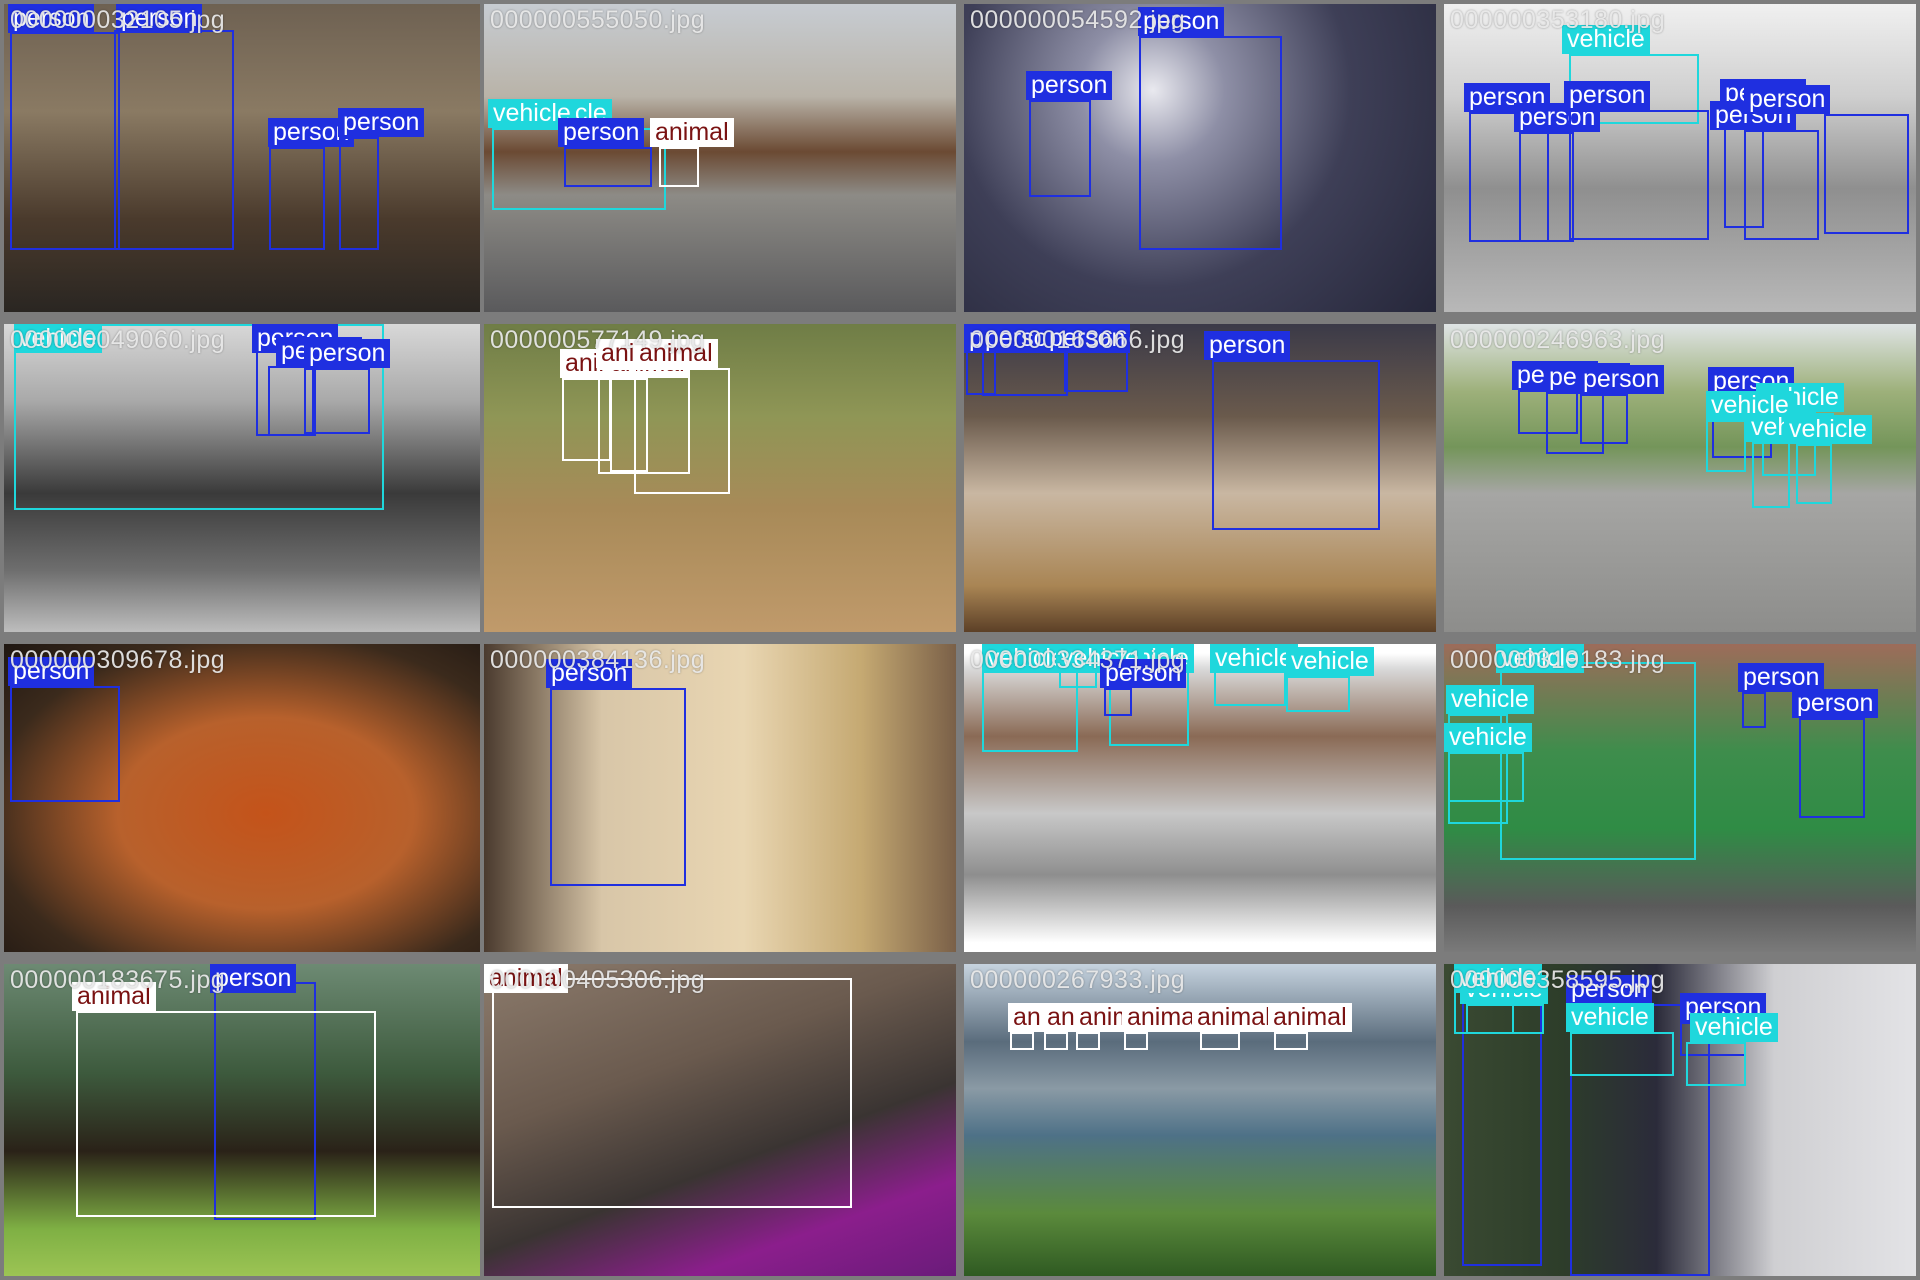  Describe the element at coordinates (242, 158) in the screenshot. I see `tile: person person person person 000000032105.jpg` at that location.